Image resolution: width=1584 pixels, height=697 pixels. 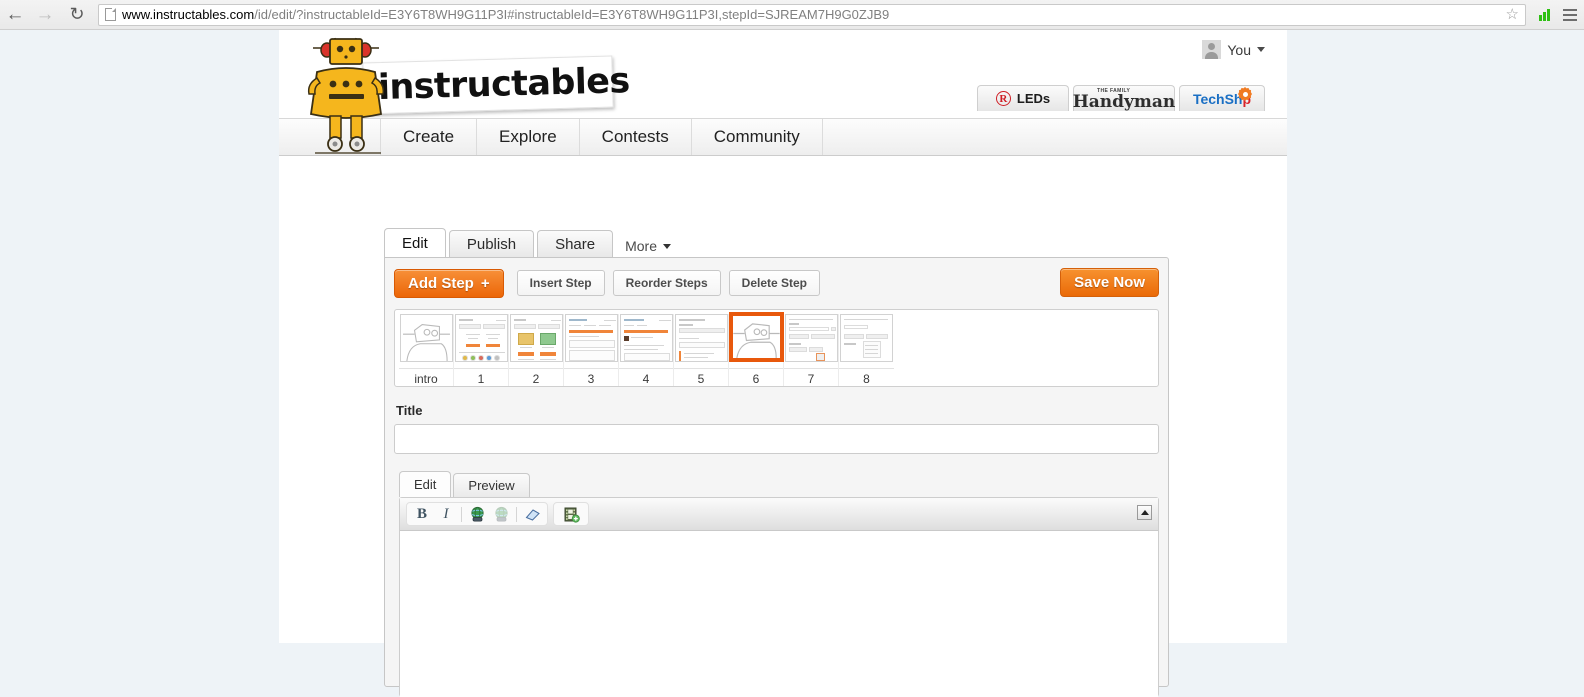 I want to click on editor-tab-row: Edit Publish Share More, so click(x=835, y=242).